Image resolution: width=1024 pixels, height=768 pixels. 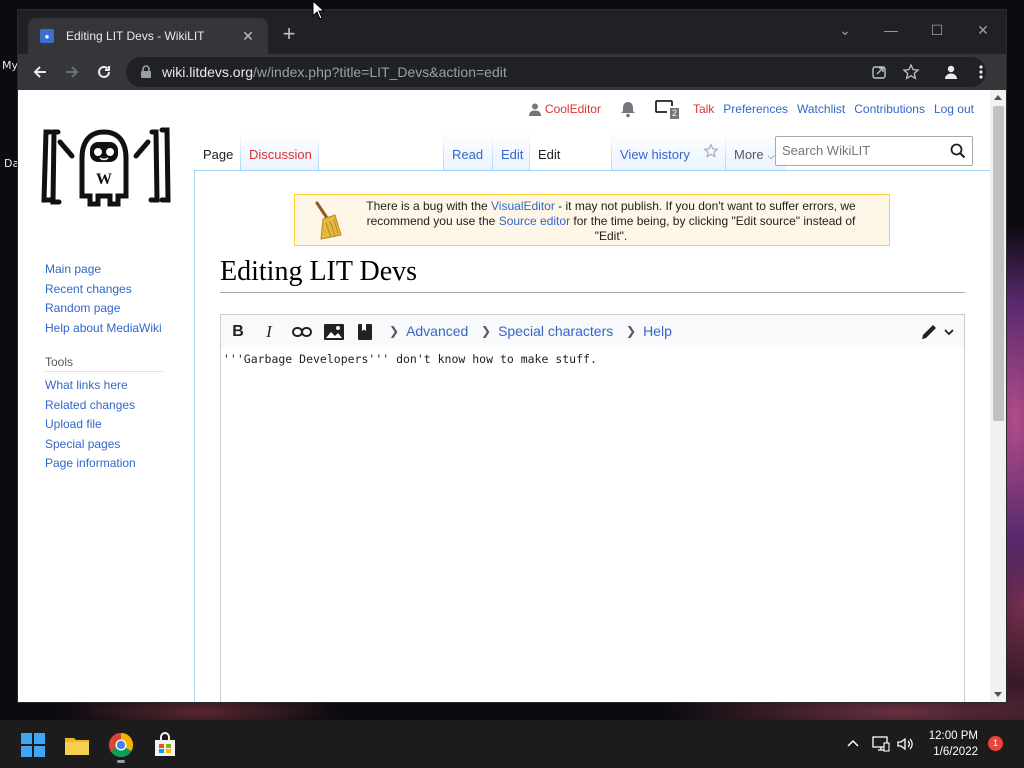 I want to click on visualeditor-link: VisualEditor, so click(x=523, y=206).